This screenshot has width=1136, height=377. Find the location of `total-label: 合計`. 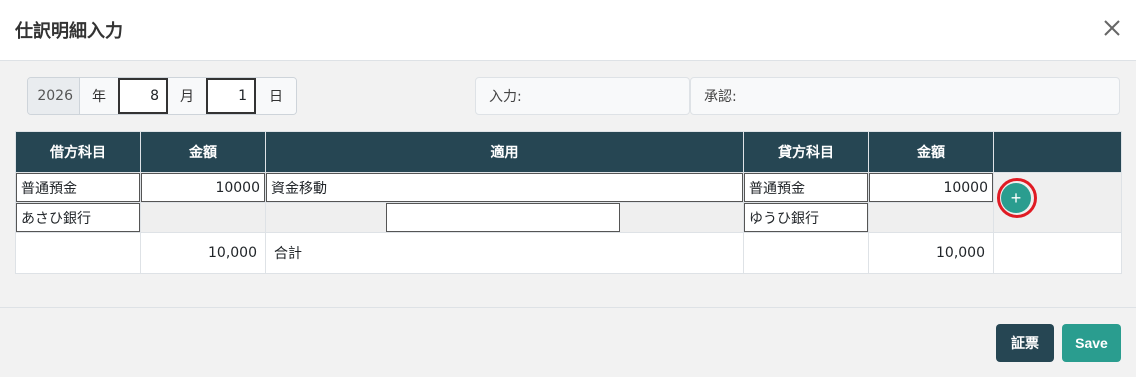

total-label: 合計 is located at coordinates (504, 253).